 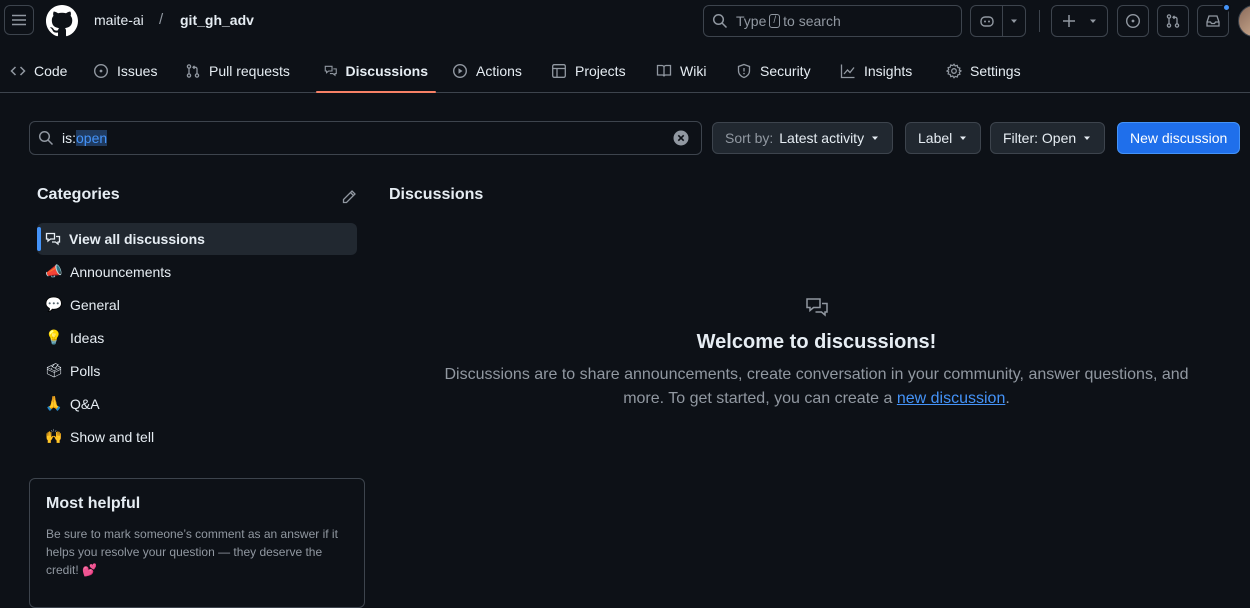 I want to click on tab-security: Security, so click(x=773, y=71).